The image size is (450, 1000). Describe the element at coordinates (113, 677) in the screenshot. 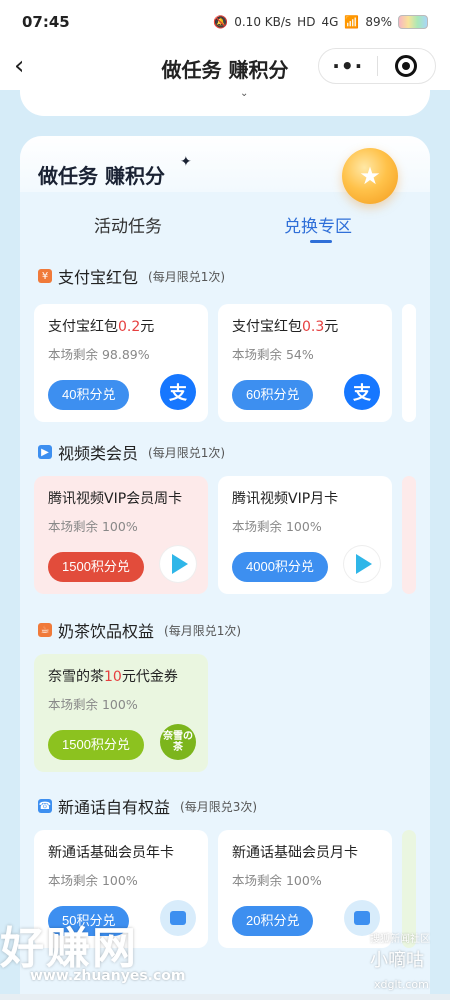

I see `card-title: 奈雪的茶10元代金券` at that location.